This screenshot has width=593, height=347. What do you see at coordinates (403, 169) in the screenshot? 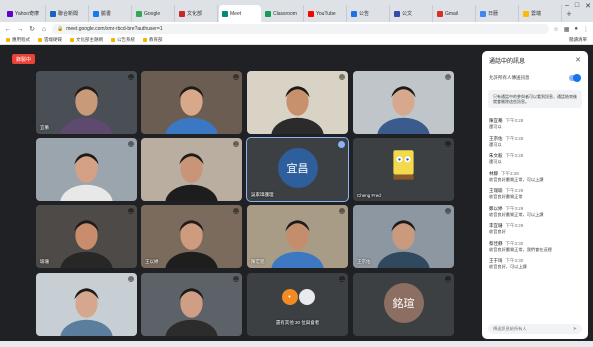
I see `participant-tile: … Cheng Fred` at bounding box center [403, 169].